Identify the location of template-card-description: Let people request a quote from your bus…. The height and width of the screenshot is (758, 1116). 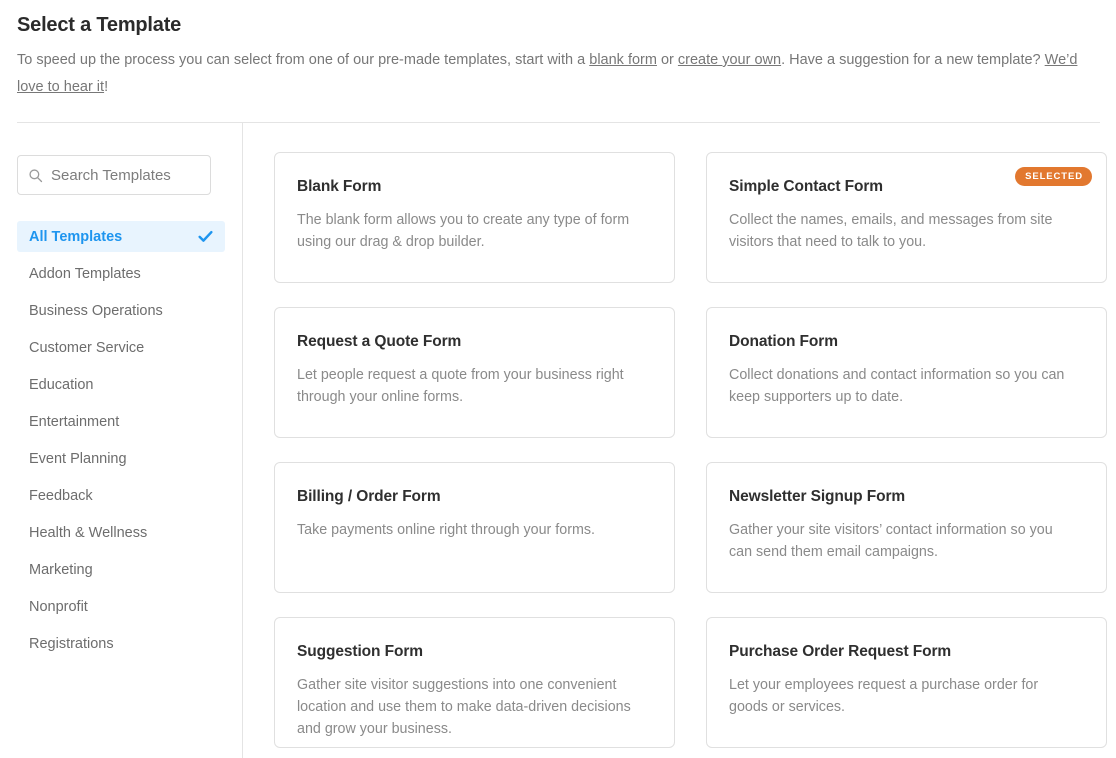
(460, 386).